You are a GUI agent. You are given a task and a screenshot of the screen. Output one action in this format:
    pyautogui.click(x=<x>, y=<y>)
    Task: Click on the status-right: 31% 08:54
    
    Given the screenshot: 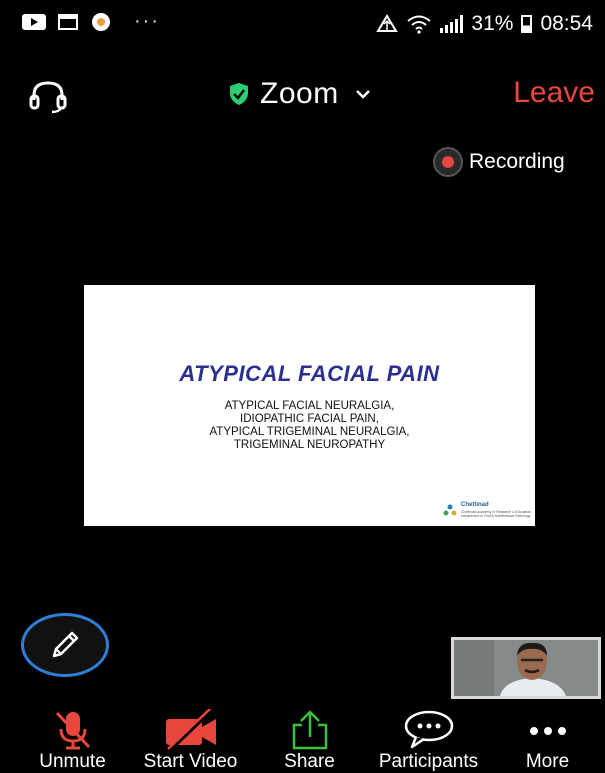 What is the action you would take?
    pyautogui.click(x=484, y=24)
    